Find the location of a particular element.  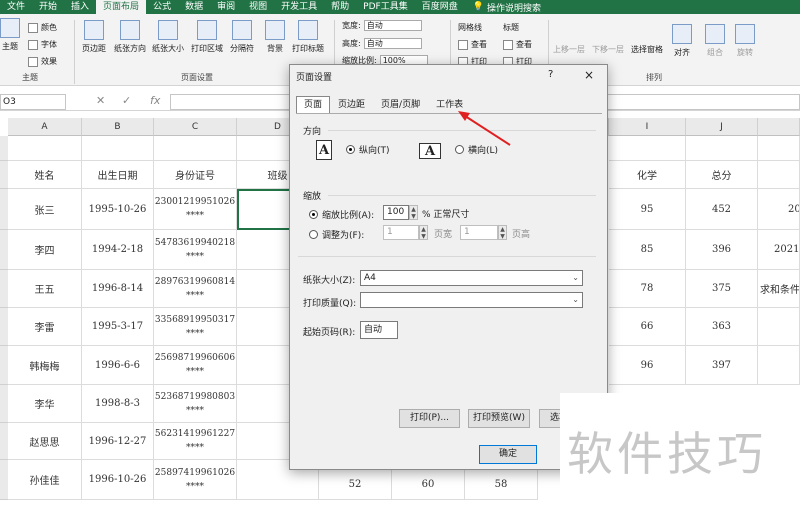

cell-total: 363 is located at coordinates (722, 327).